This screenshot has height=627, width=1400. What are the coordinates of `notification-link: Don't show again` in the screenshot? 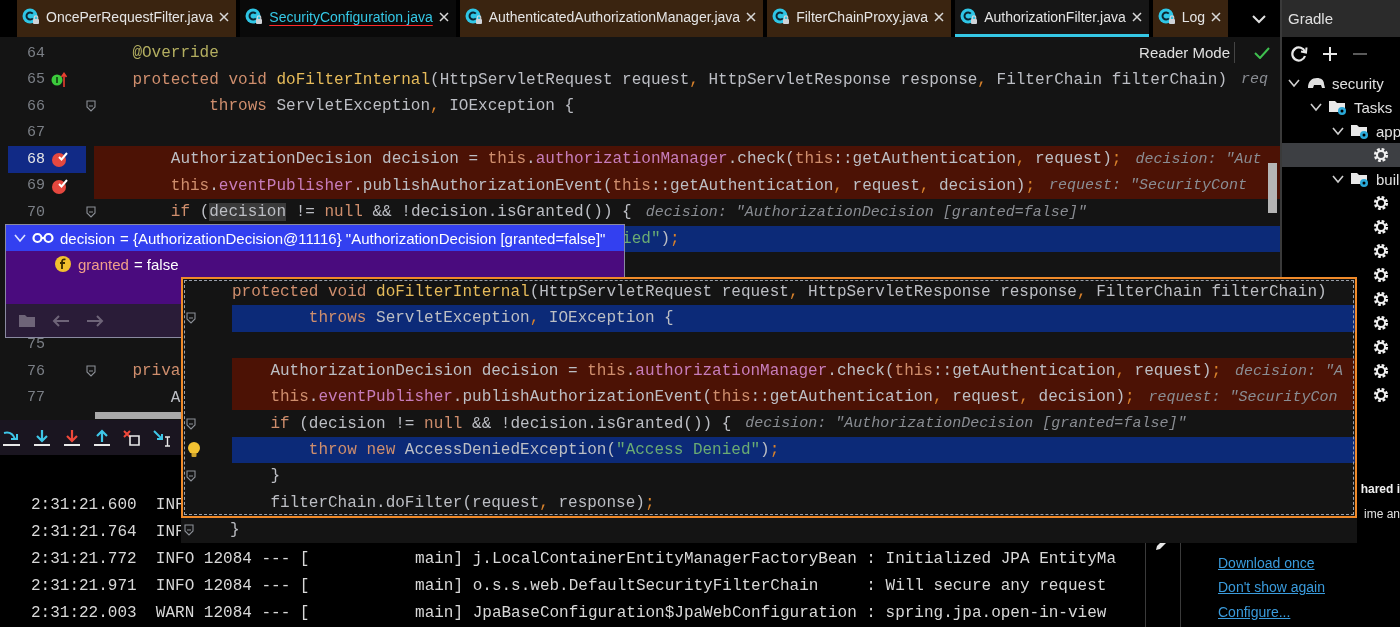 It's located at (1290, 587).